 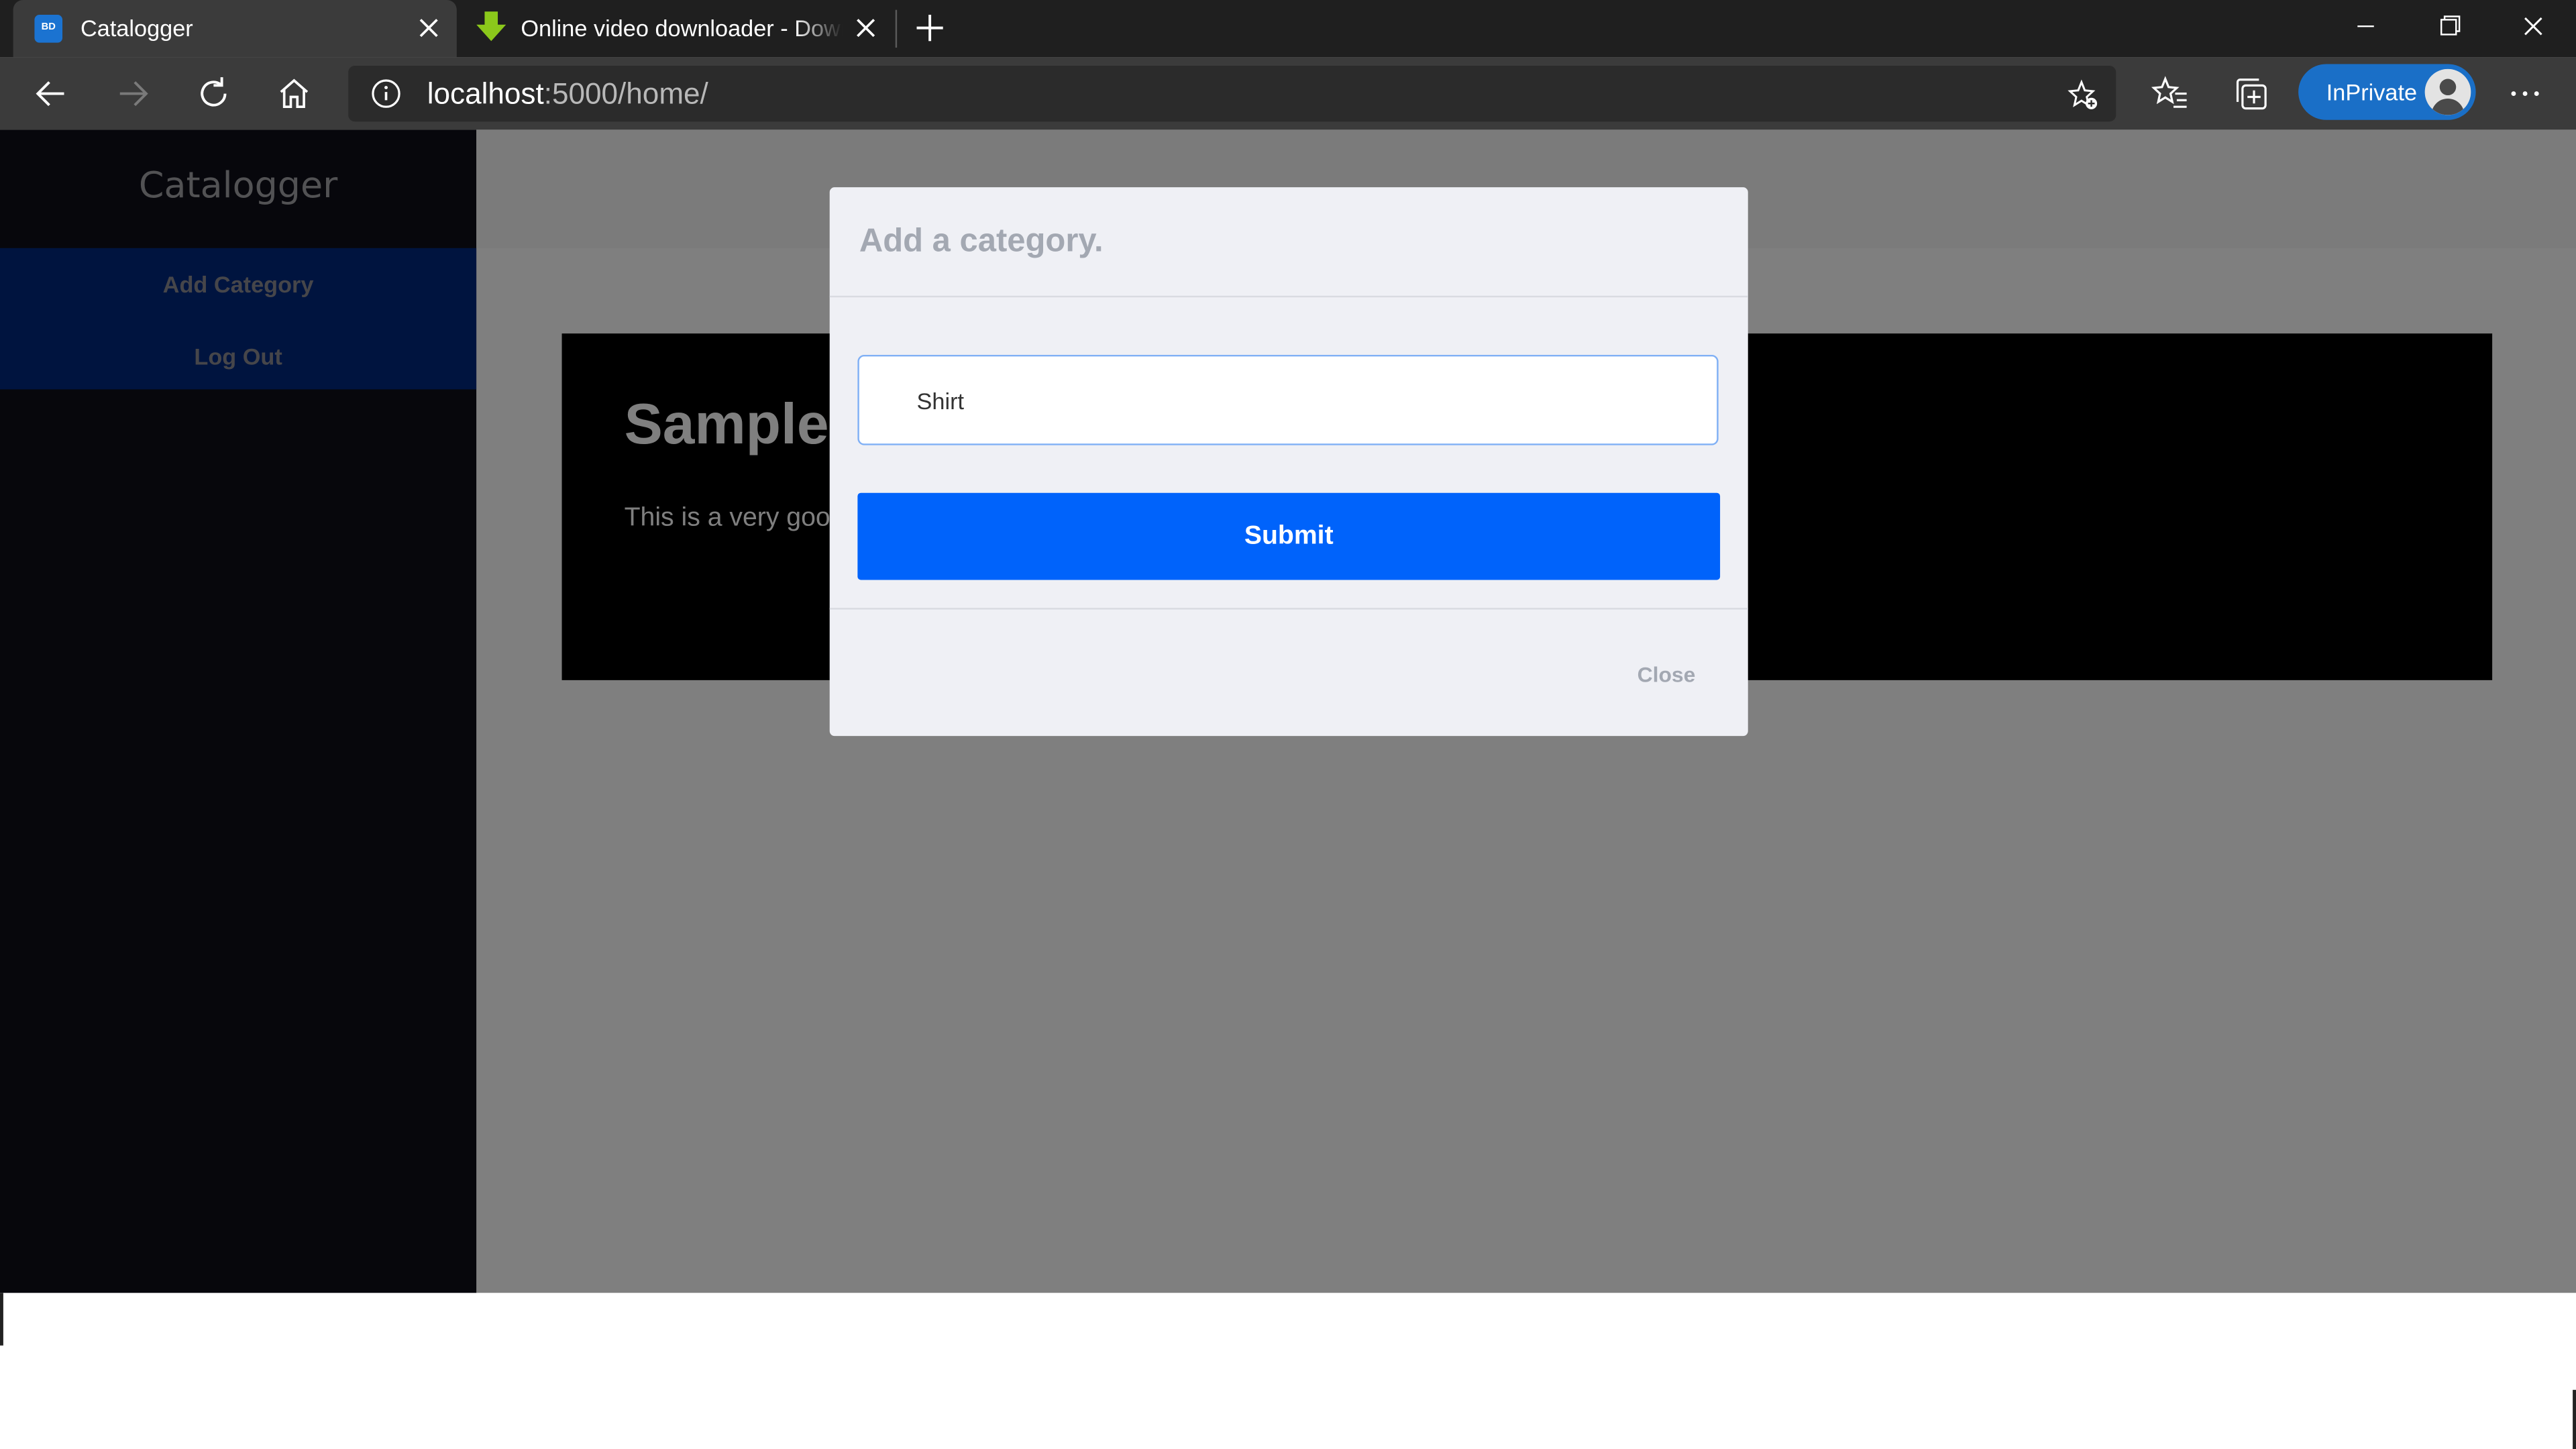 I want to click on profile-avatar-icon, so click(x=2447, y=91).